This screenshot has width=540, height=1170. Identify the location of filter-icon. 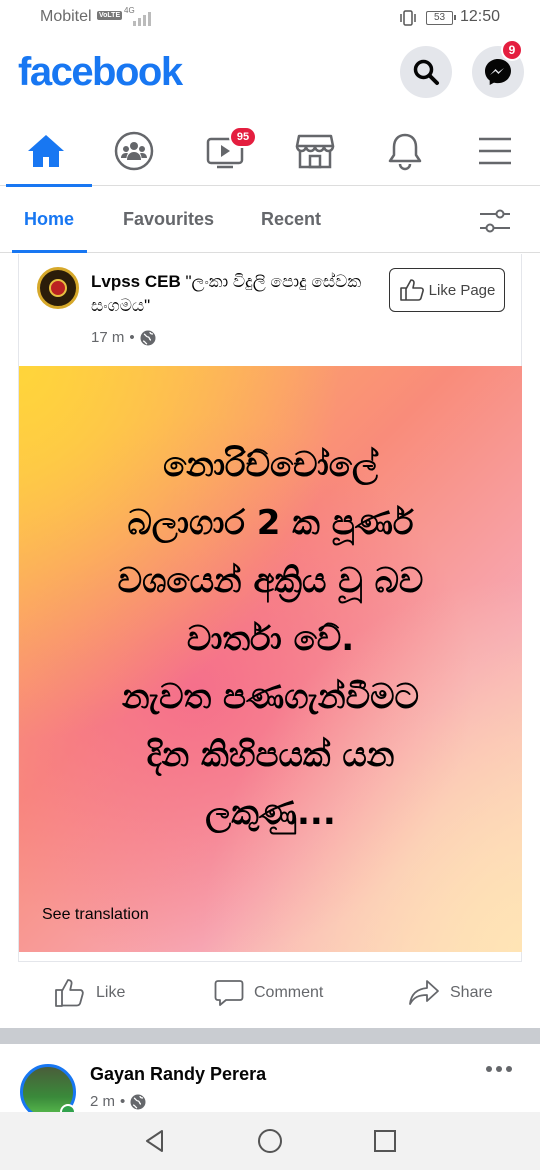
(495, 221).